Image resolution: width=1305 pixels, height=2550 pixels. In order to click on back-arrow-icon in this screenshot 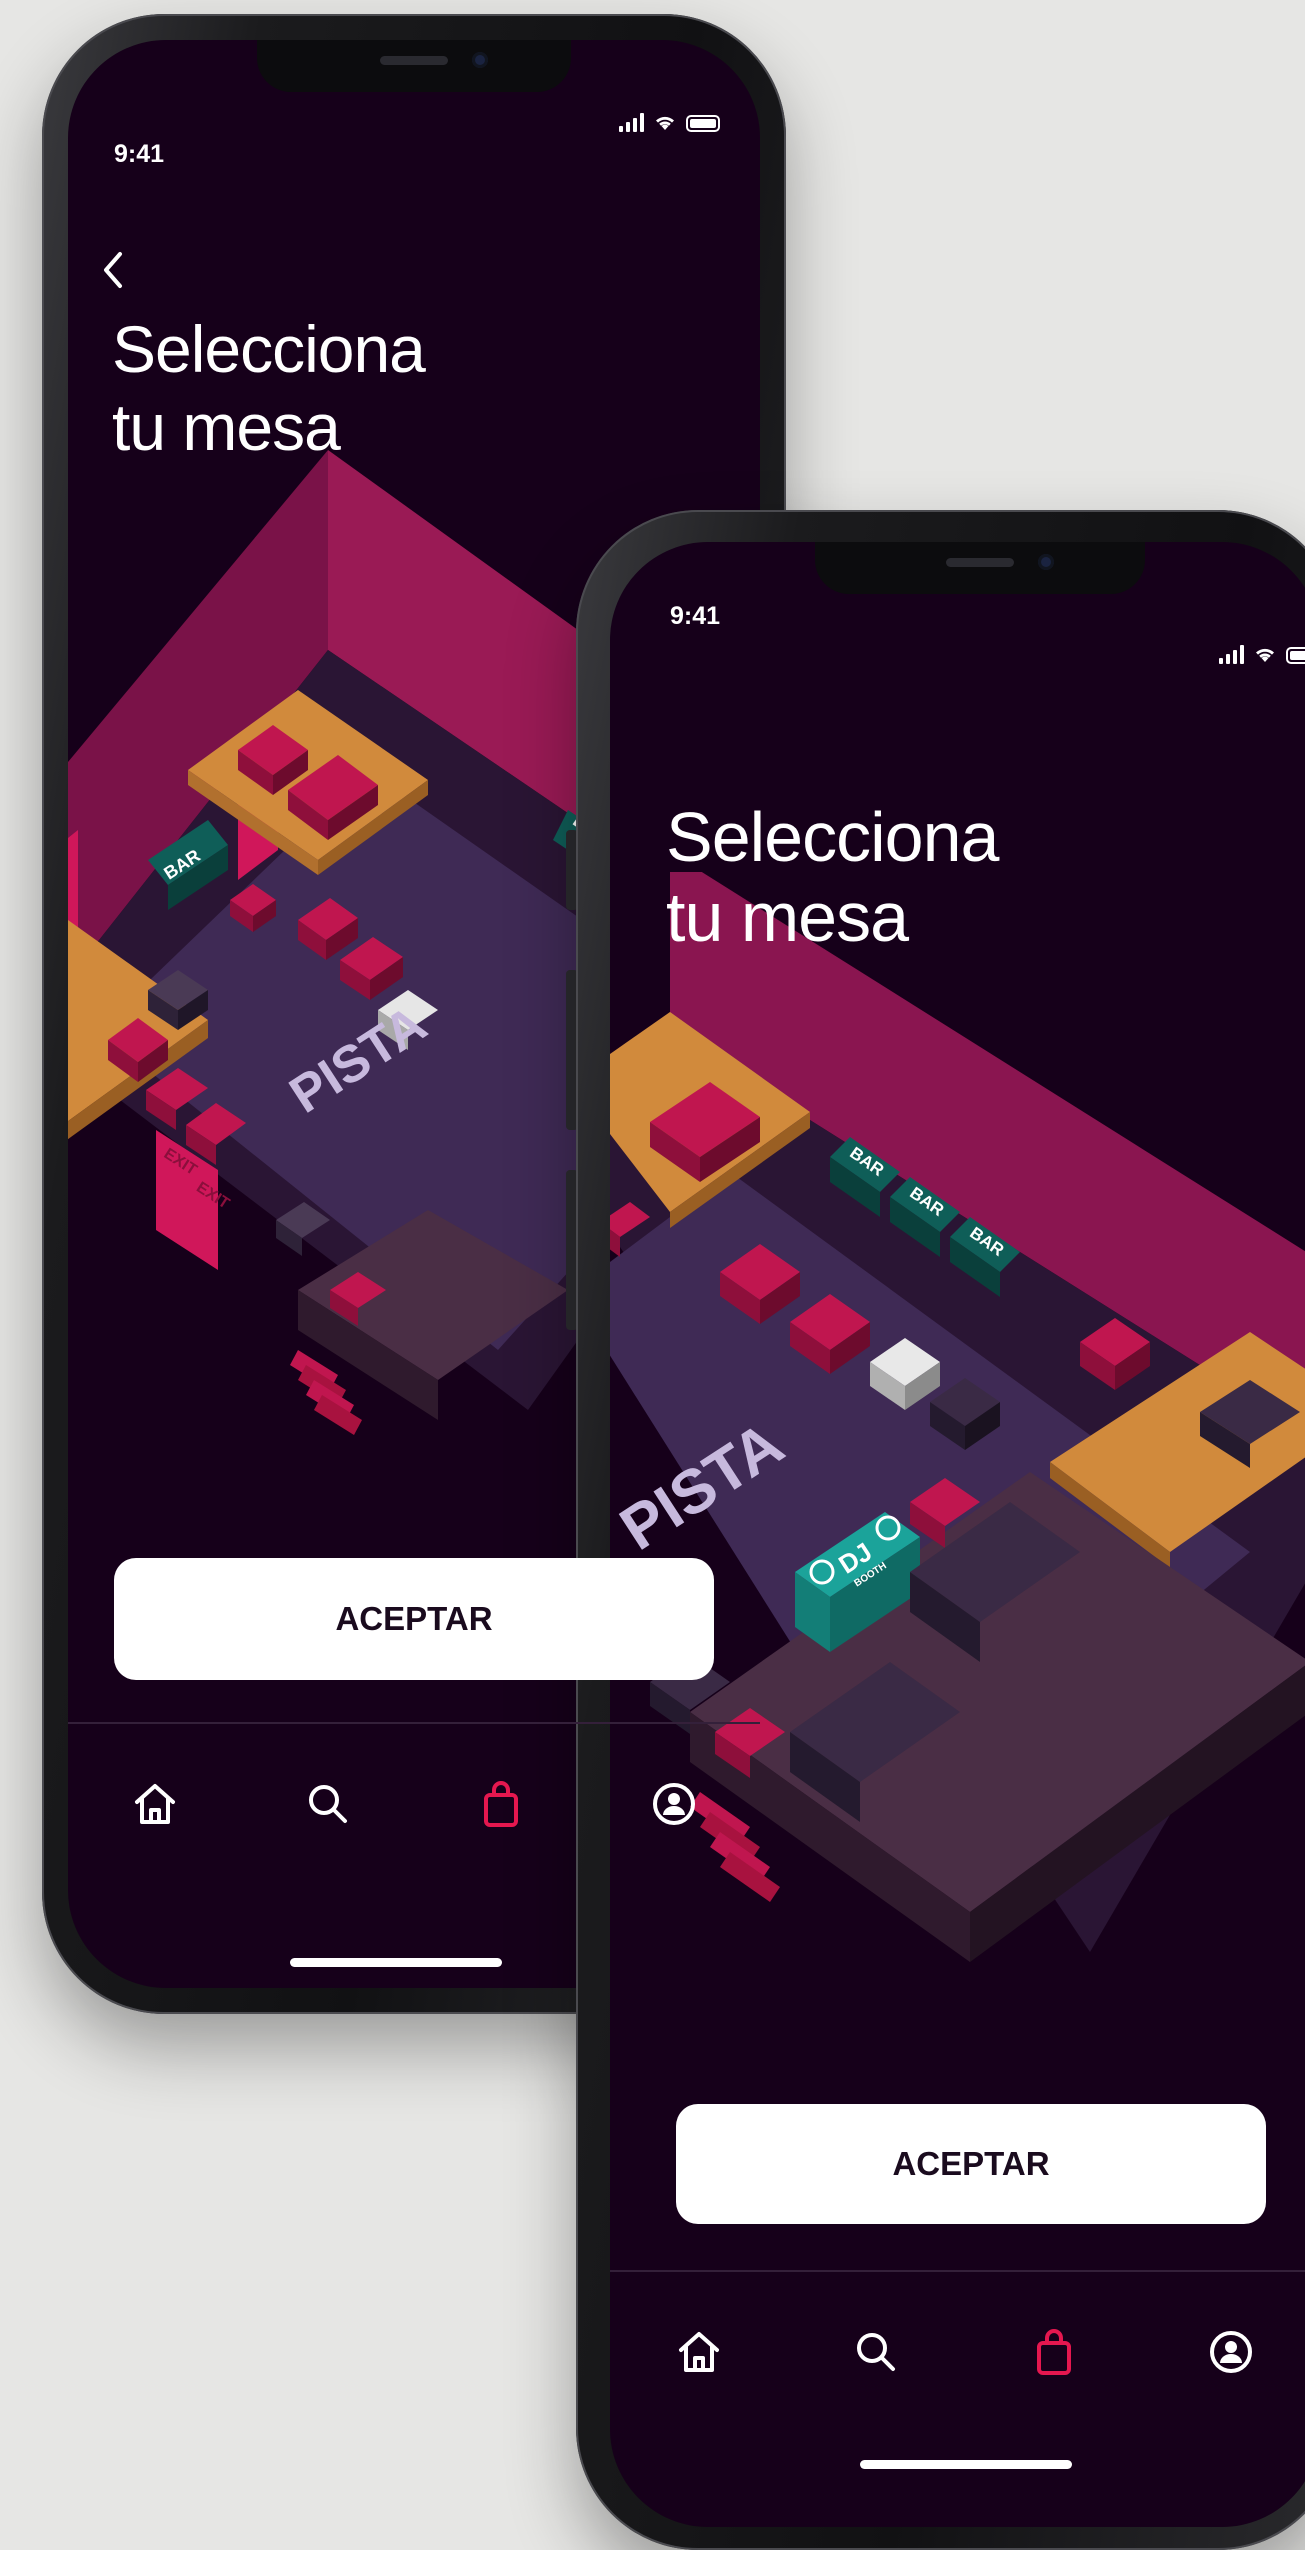, I will do `click(113, 270)`.